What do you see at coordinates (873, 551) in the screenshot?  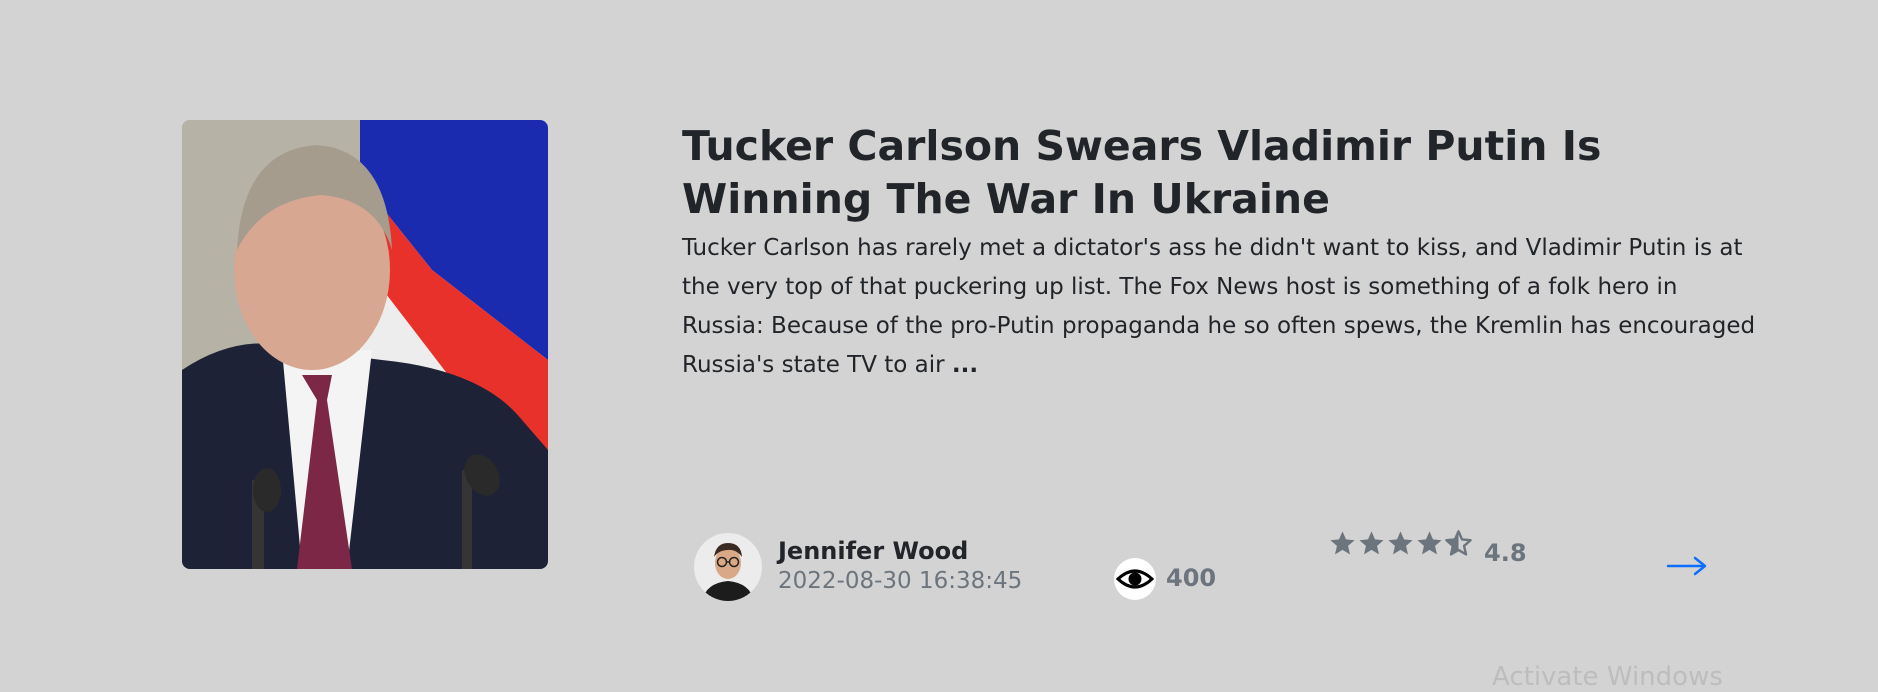 I see `author-name: Jennifer Wood` at bounding box center [873, 551].